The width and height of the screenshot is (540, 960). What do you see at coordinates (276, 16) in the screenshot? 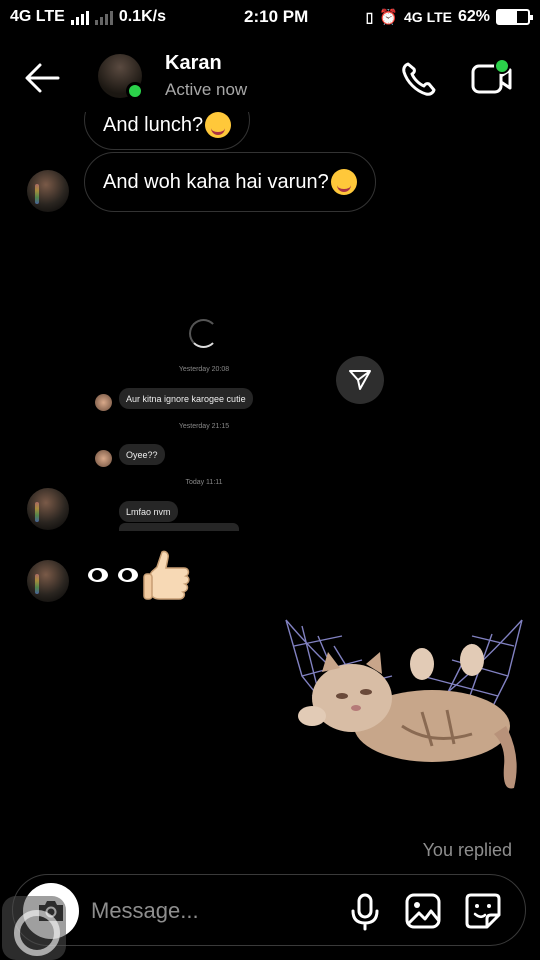
I see `clock: 2:10 PM` at bounding box center [276, 16].